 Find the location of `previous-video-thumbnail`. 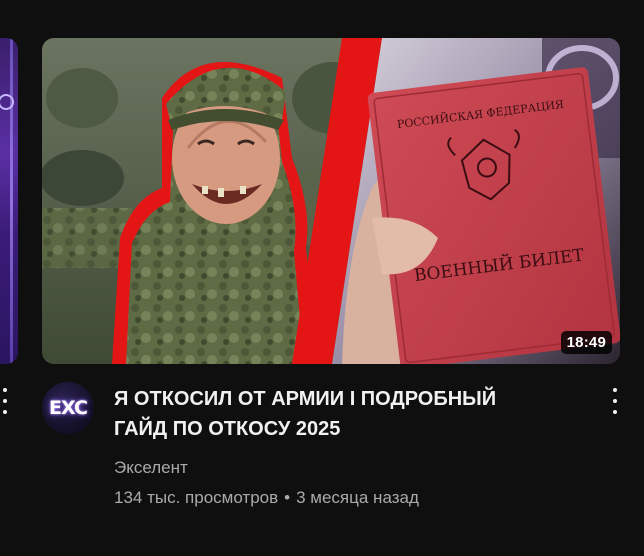

previous-video-thumbnail is located at coordinates (9, 201).